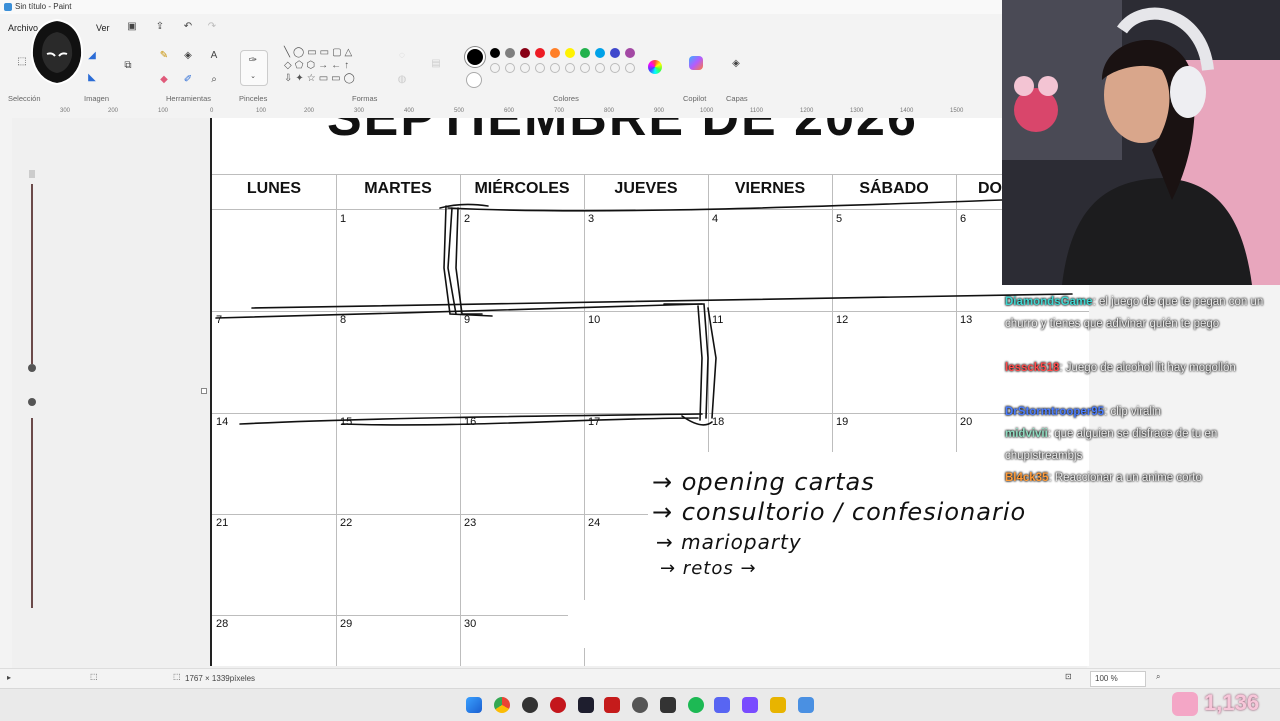 Image resolution: width=1280 pixels, height=721 pixels. I want to click on edit-colors-icon, so click(655, 67).